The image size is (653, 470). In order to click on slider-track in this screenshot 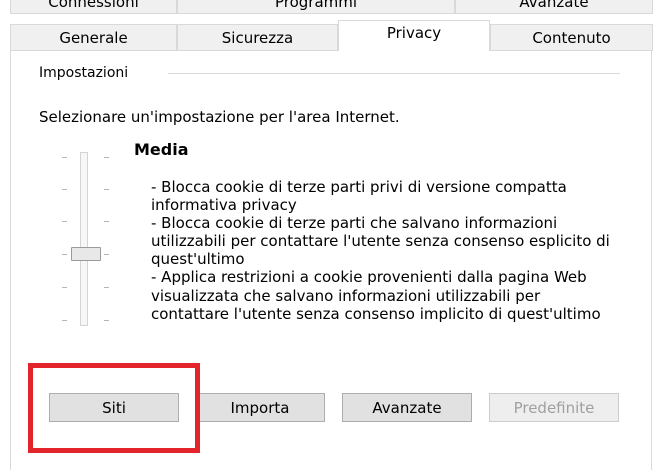, I will do `click(84, 239)`.